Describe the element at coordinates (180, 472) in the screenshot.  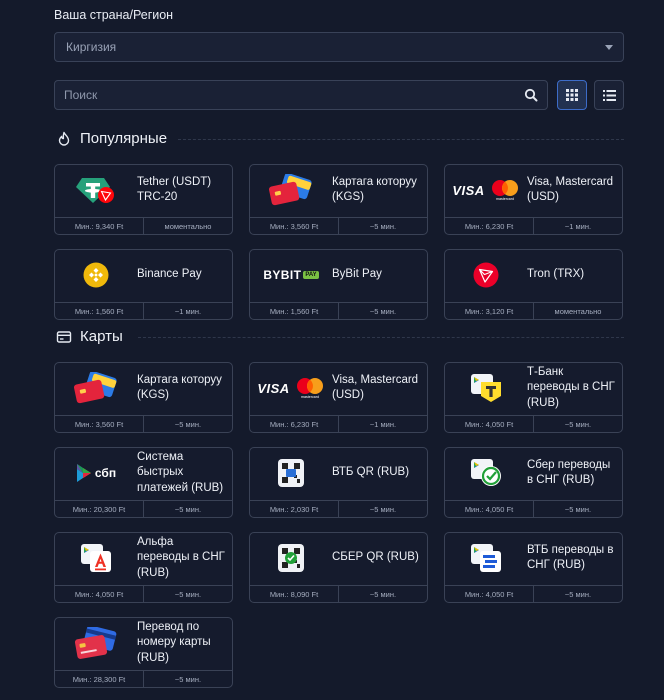
I see `payment-method-name: Система быстрых платежей (RUB)` at that location.